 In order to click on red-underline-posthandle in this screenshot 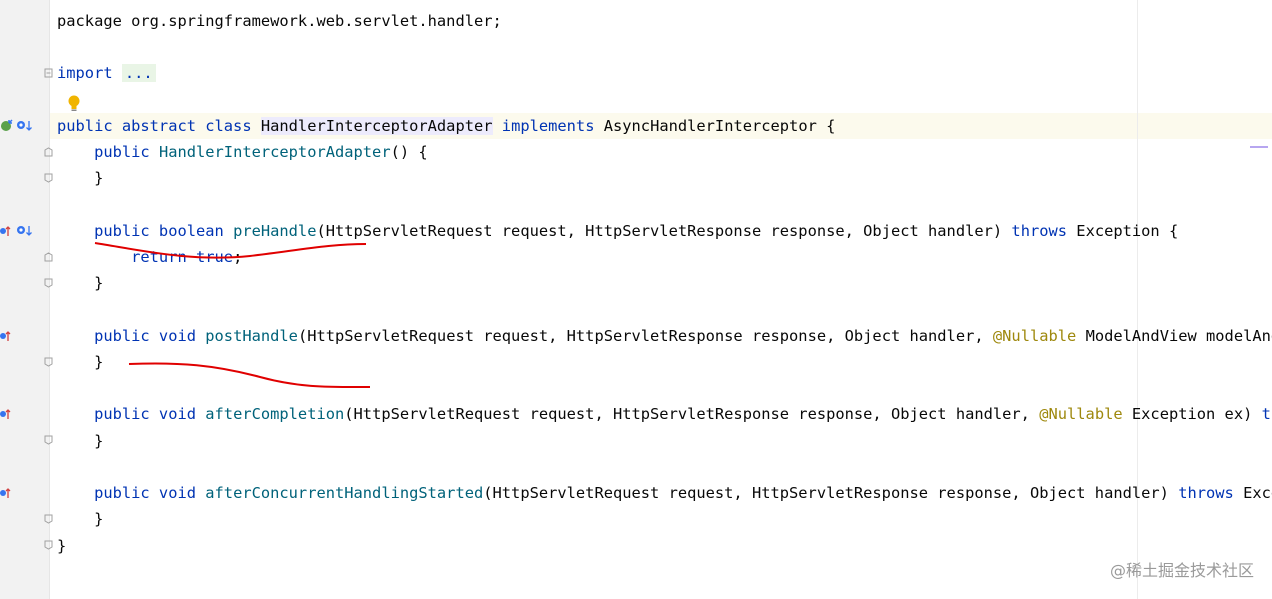, I will do `click(249, 375)`.